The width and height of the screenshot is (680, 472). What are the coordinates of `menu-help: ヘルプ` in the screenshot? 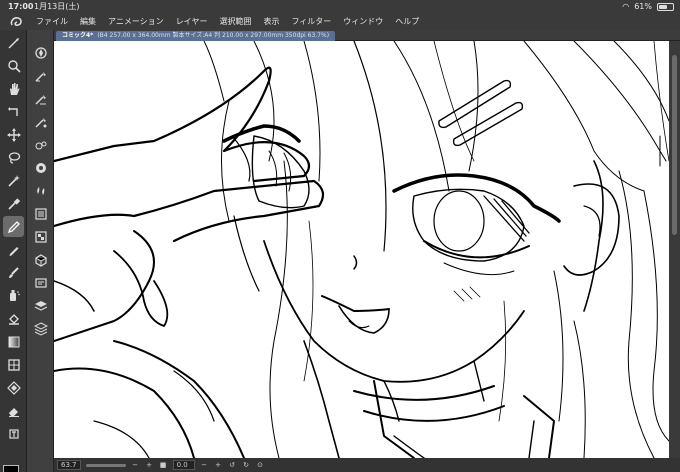 It's located at (407, 21).